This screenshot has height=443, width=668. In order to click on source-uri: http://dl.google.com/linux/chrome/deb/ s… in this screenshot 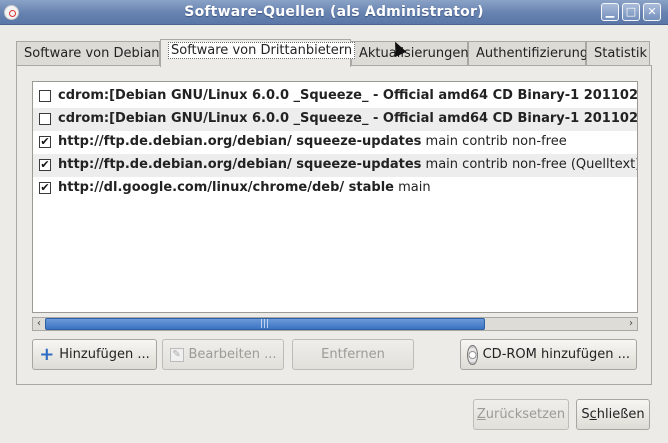, I will do `click(226, 187)`.